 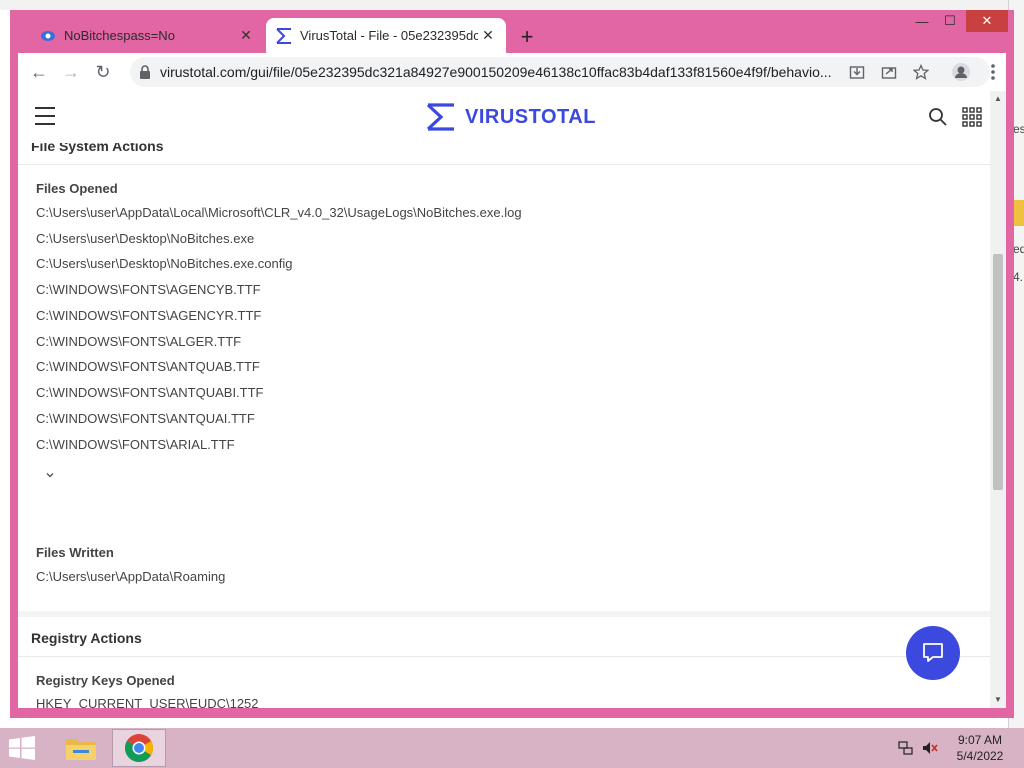 What do you see at coordinates (103, 72) in the screenshot?
I see `reload-button: ↻` at bounding box center [103, 72].